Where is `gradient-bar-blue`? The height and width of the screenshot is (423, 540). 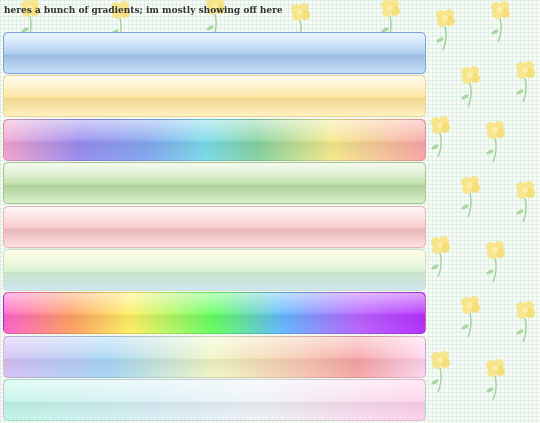 gradient-bar-blue is located at coordinates (214, 53).